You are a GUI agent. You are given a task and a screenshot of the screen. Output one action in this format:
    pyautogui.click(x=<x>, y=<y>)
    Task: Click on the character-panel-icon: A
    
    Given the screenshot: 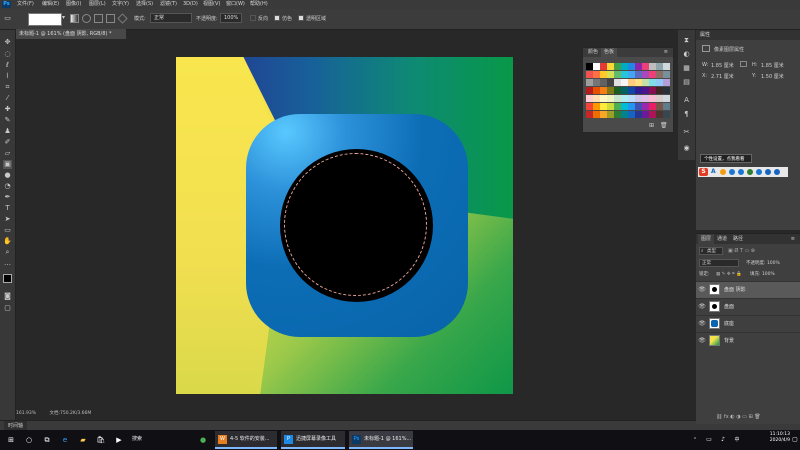 What is the action you would take?
    pyautogui.click(x=686, y=100)
    